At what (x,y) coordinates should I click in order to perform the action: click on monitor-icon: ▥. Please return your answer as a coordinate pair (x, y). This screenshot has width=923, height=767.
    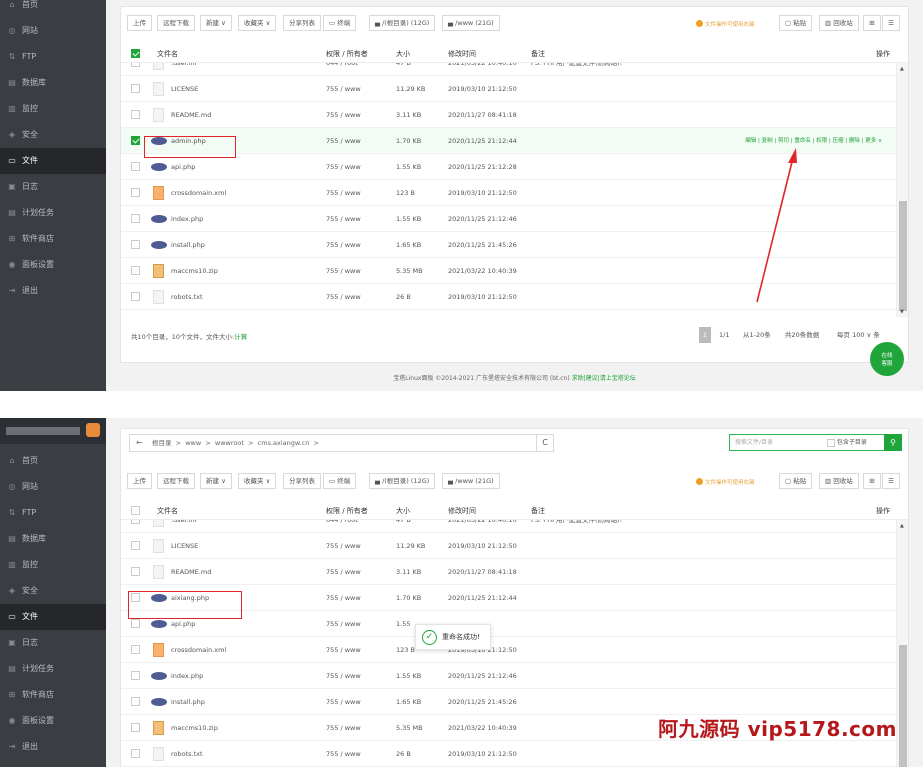
    Looking at the image, I should click on (12, 564).